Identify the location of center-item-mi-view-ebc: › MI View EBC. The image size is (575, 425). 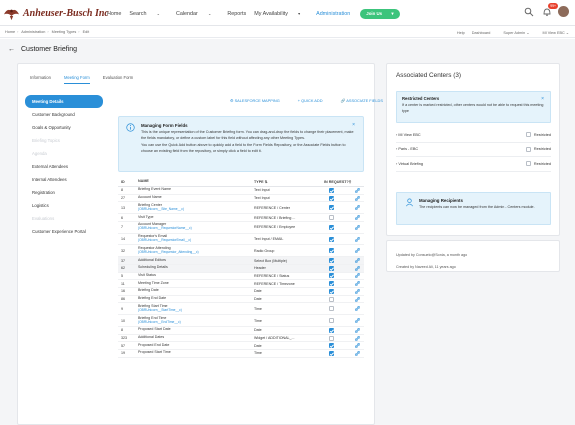
(408, 135).